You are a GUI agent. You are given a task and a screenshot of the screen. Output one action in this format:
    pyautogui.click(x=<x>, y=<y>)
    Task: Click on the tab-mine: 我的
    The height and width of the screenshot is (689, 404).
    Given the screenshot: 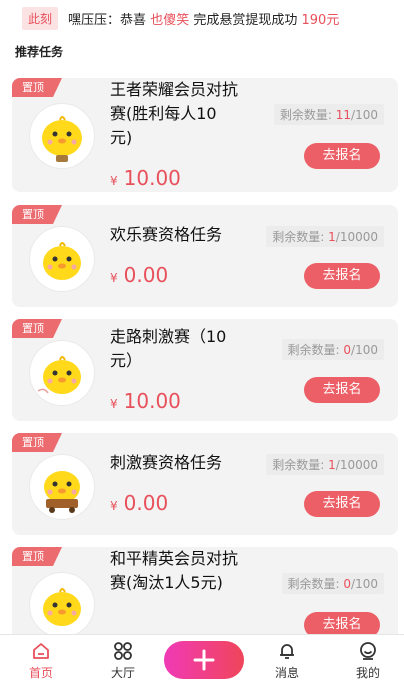 What is the action you would take?
    pyautogui.click(x=368, y=661)
    